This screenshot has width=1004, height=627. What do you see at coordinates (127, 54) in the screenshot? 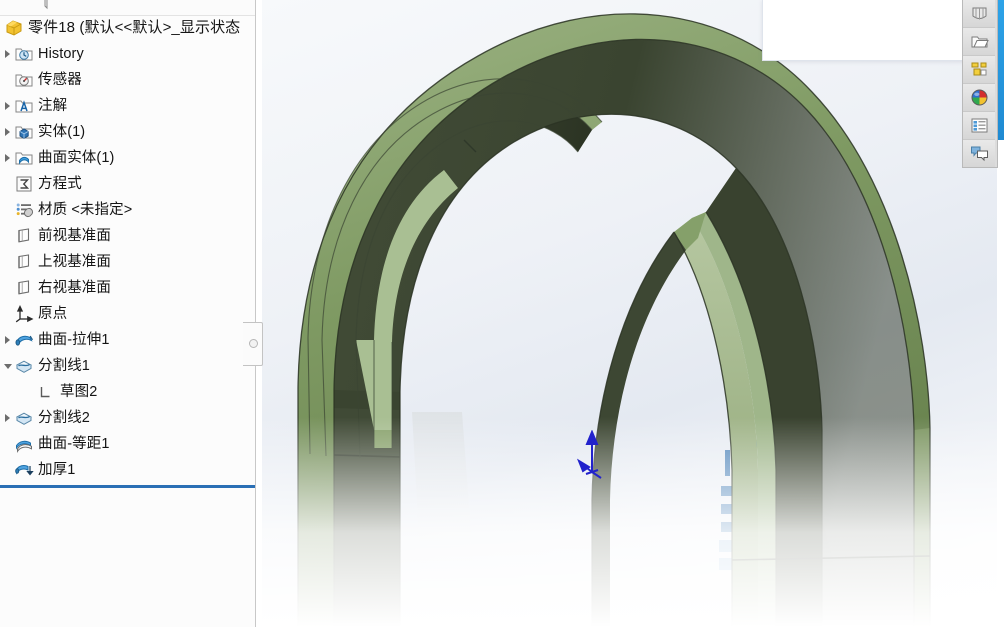
I see `tree-row-0: History` at bounding box center [127, 54].